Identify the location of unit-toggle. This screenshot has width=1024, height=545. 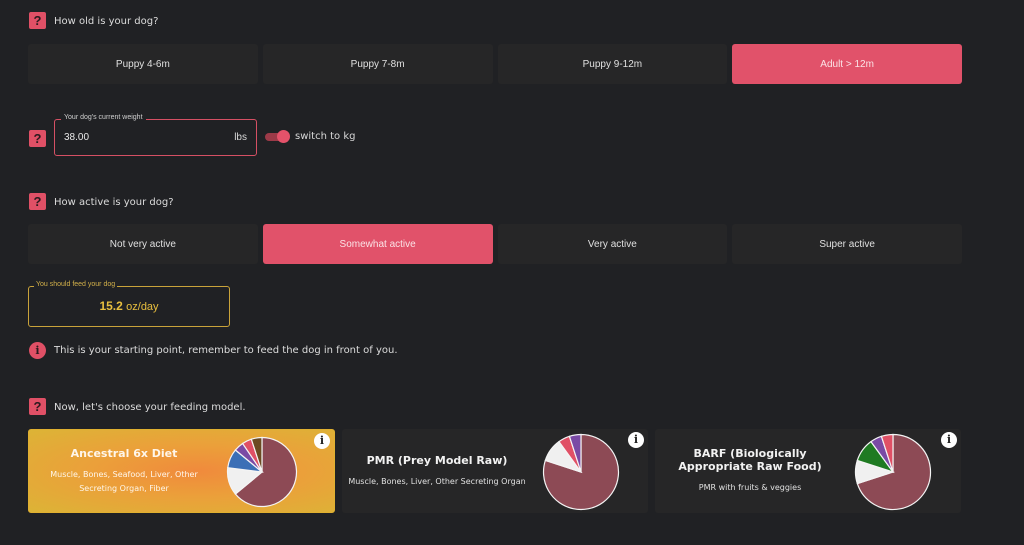
(277, 136).